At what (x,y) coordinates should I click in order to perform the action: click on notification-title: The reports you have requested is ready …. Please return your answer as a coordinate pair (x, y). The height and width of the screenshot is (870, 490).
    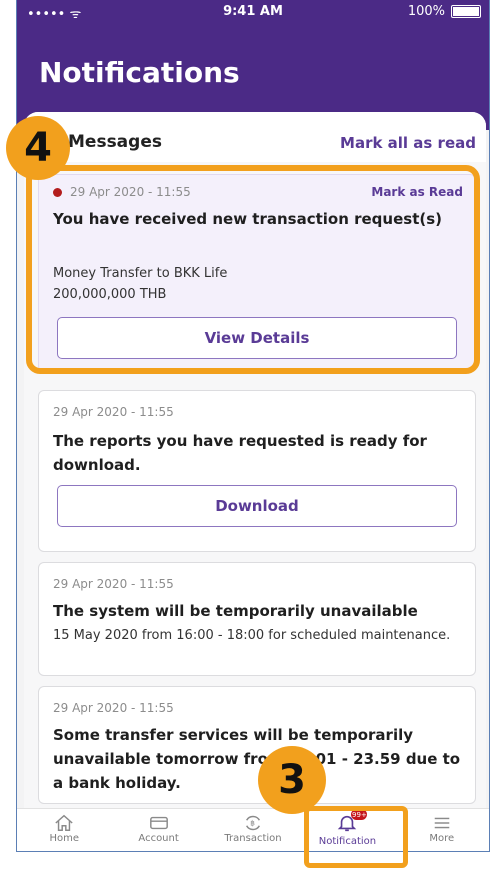
    Looking at the image, I should click on (240, 453).